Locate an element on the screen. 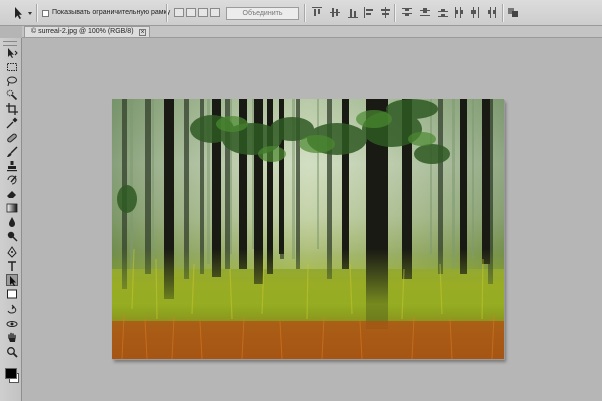  align-bottom-icon is located at coordinates (353, 12).